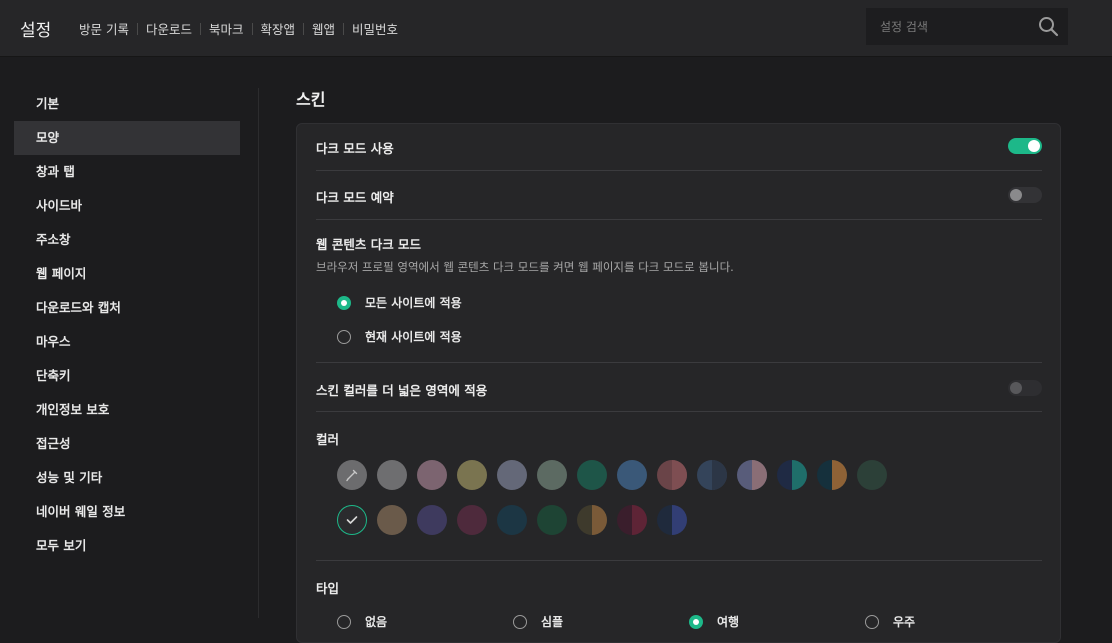  I want to click on dark-schedule-toggle, so click(1025, 195).